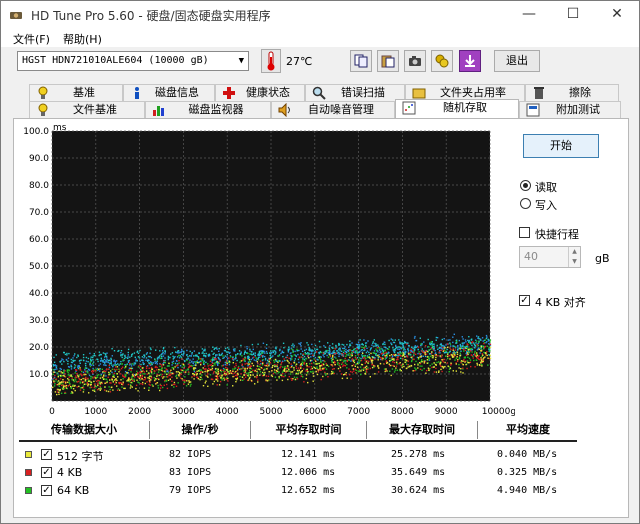 Image resolution: width=640 pixels, height=524 pixels. I want to click on paste-button, so click(388, 61).